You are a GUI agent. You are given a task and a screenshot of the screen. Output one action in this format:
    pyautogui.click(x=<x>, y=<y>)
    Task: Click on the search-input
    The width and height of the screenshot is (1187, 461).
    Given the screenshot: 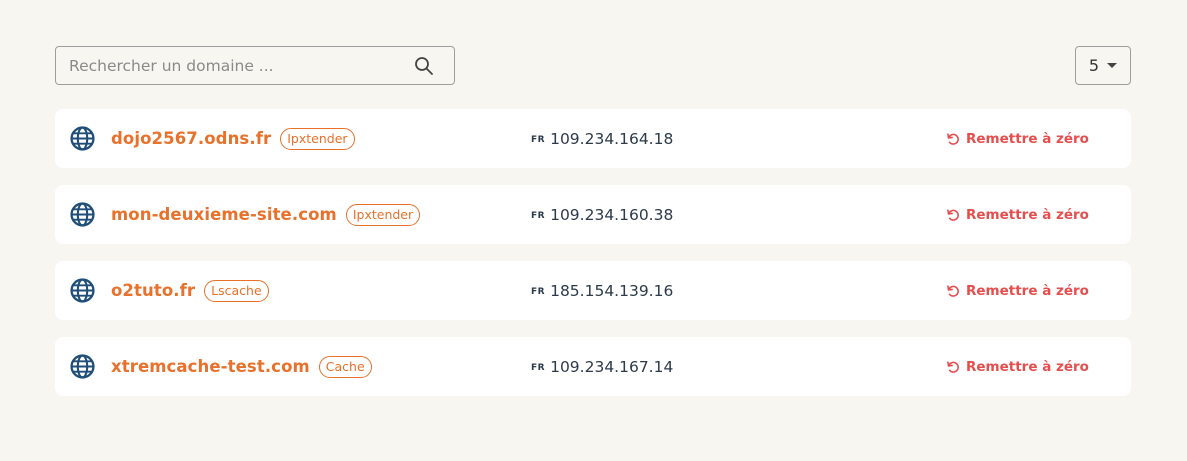 What is the action you would take?
    pyautogui.click(x=255, y=65)
    